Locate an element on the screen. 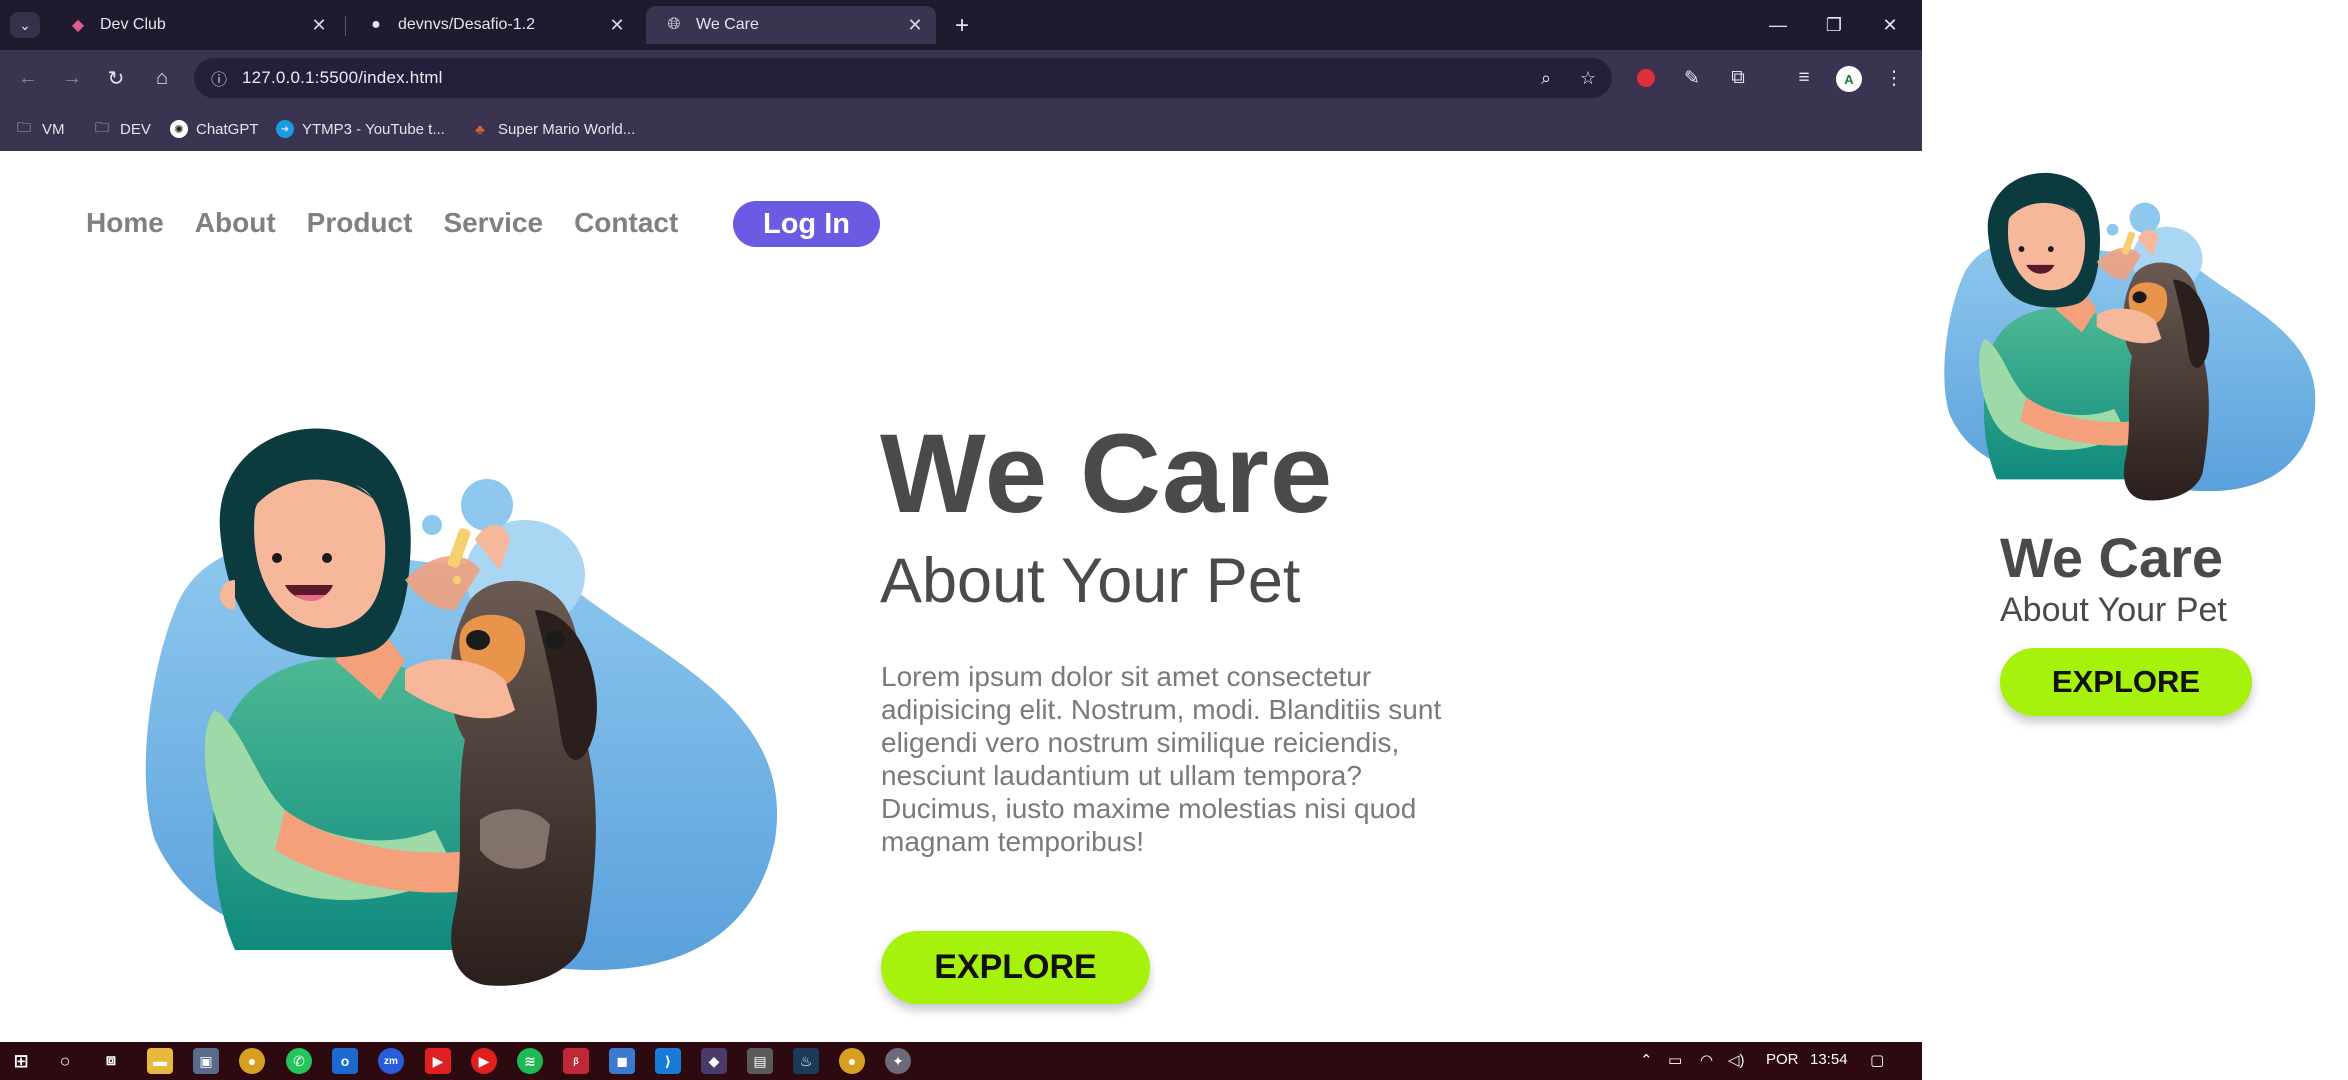 This screenshot has width=2348, height=1080. tab-title: devnvs/Desafio-1.2 is located at coordinates (466, 24).